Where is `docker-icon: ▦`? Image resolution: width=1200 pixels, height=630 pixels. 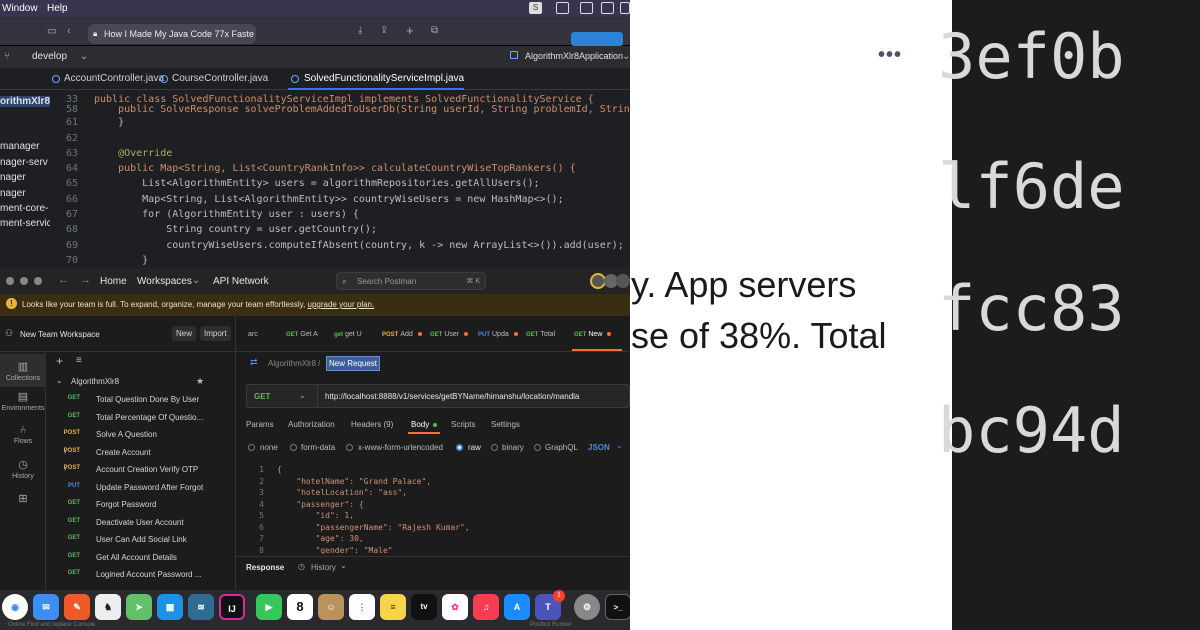 docker-icon: ▦ is located at coordinates (170, 607).